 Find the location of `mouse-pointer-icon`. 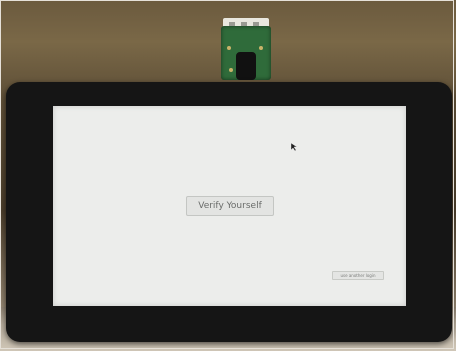

mouse-pointer-icon is located at coordinates (294, 147).